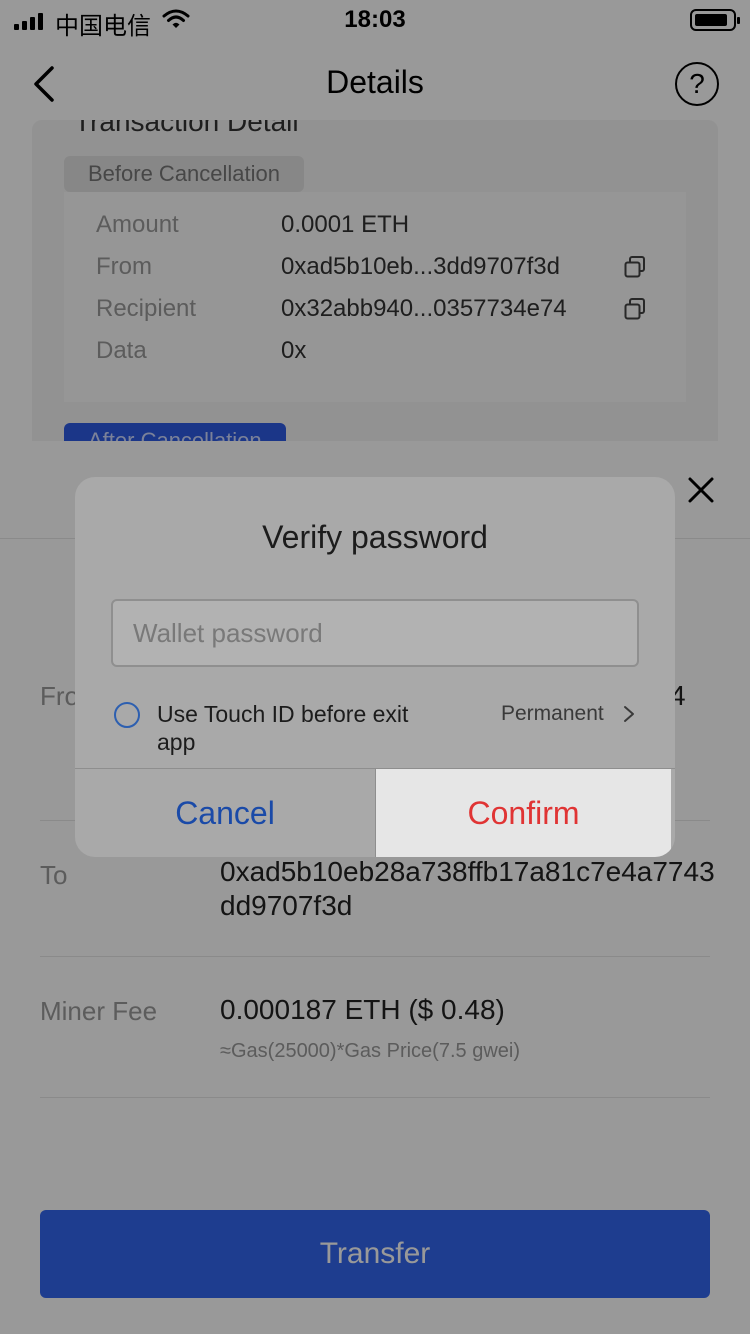 The image size is (750, 1334). I want to click on confirm-button: Confirm, so click(523, 813).